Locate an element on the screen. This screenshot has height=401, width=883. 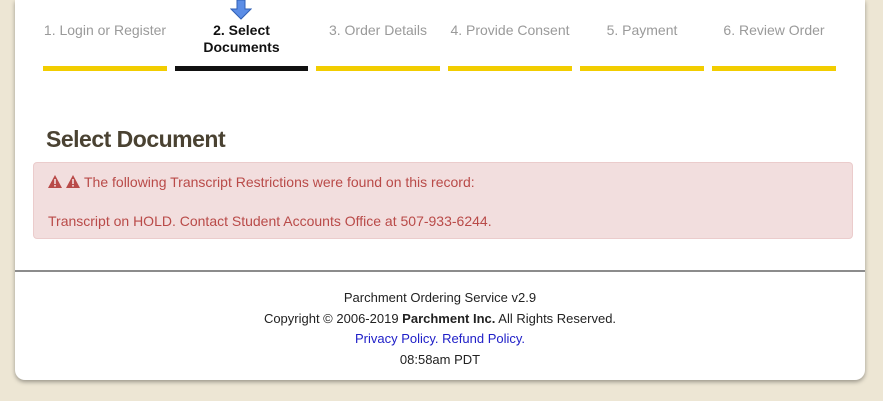
policy-links: Privacy Policy. Refund Policy. is located at coordinates (440, 339).